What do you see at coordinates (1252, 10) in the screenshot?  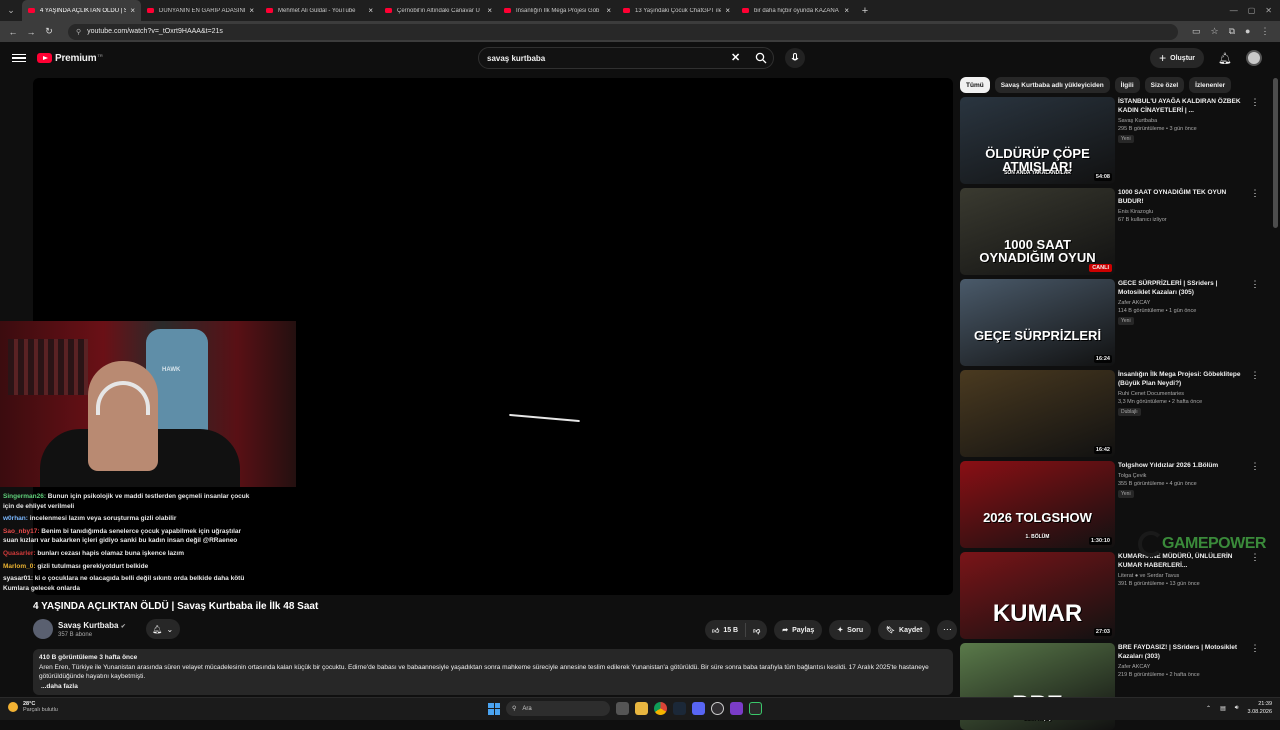 I see `maximize-icon: ▢` at bounding box center [1252, 10].